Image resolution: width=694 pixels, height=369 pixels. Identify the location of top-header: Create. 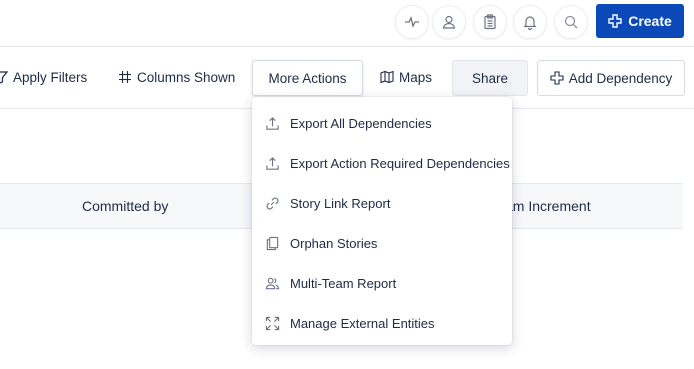
(347, 22).